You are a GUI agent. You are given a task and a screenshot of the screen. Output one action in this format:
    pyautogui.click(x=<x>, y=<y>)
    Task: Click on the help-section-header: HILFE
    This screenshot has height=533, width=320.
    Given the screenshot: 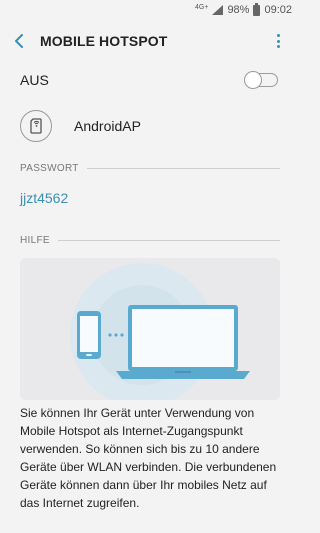 What is the action you would take?
    pyautogui.click(x=150, y=240)
    